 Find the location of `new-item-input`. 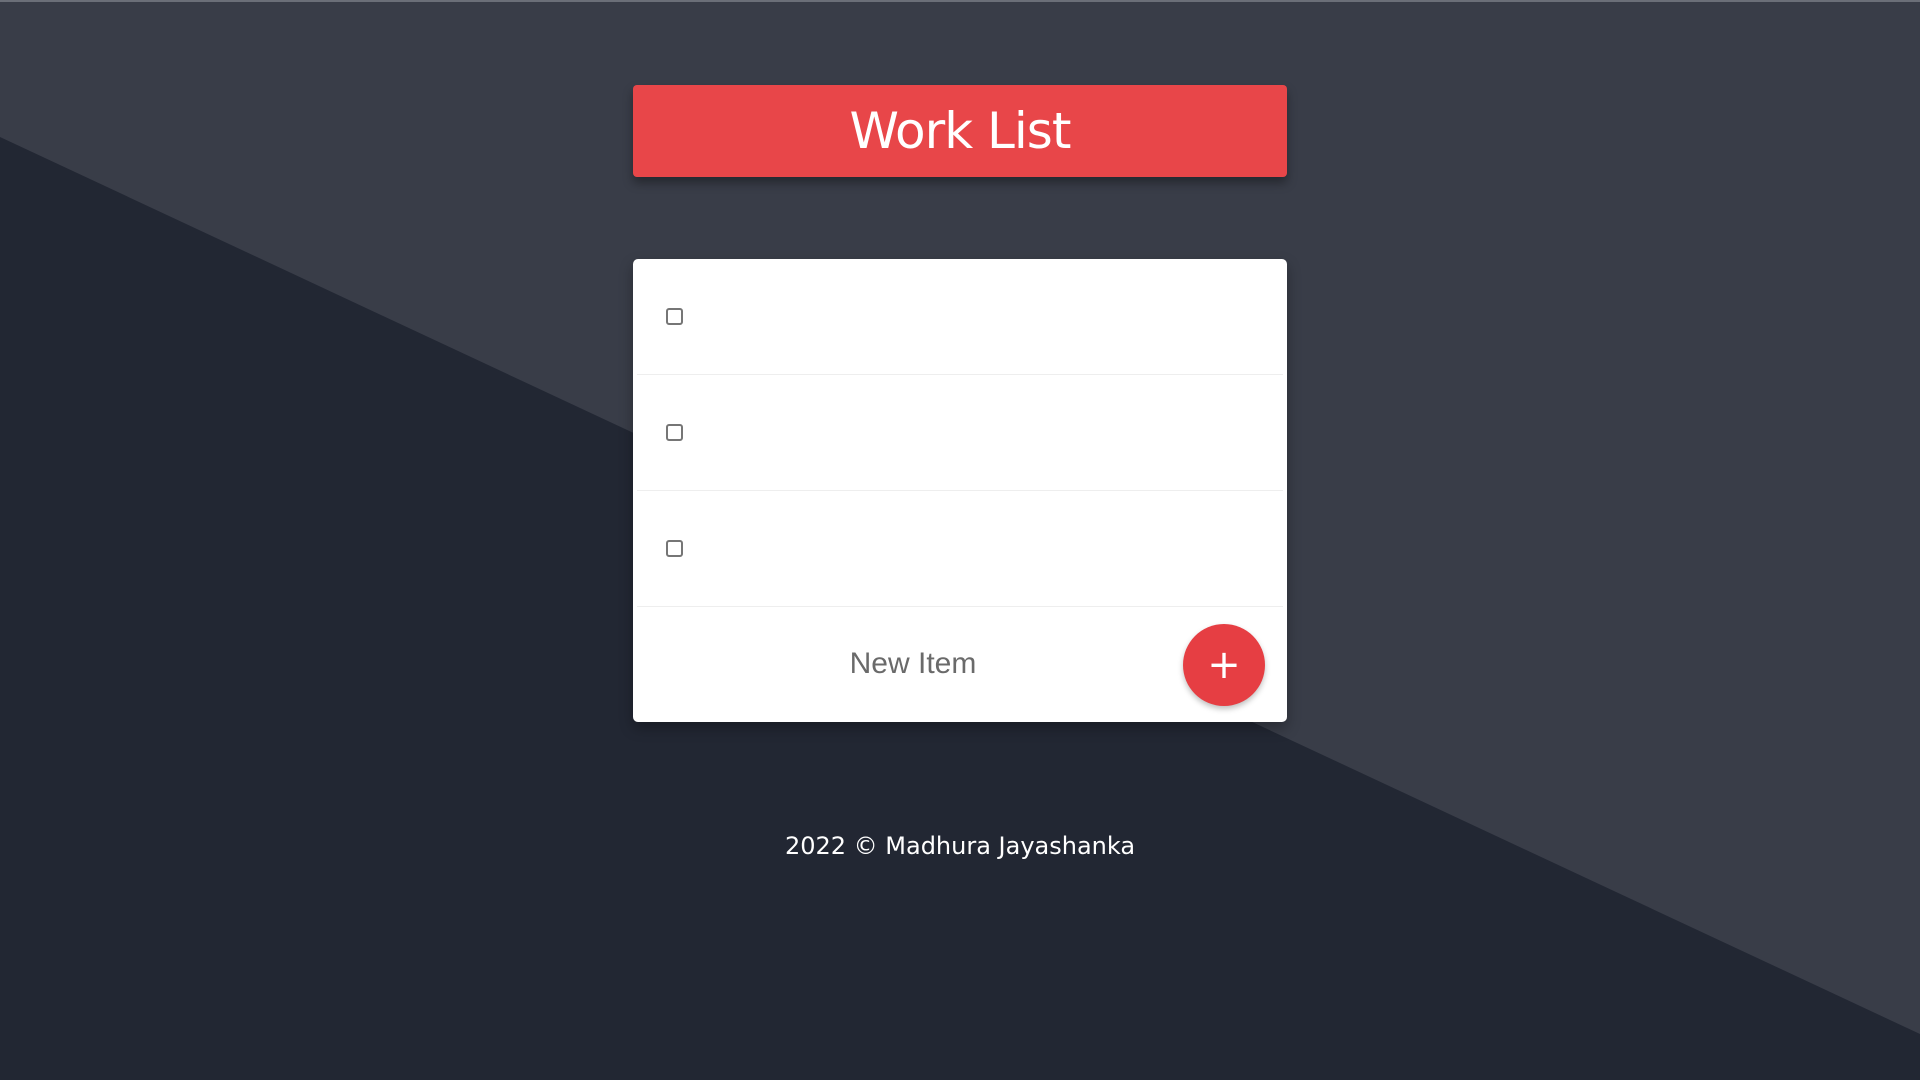

new-item-input is located at coordinates (913, 664).